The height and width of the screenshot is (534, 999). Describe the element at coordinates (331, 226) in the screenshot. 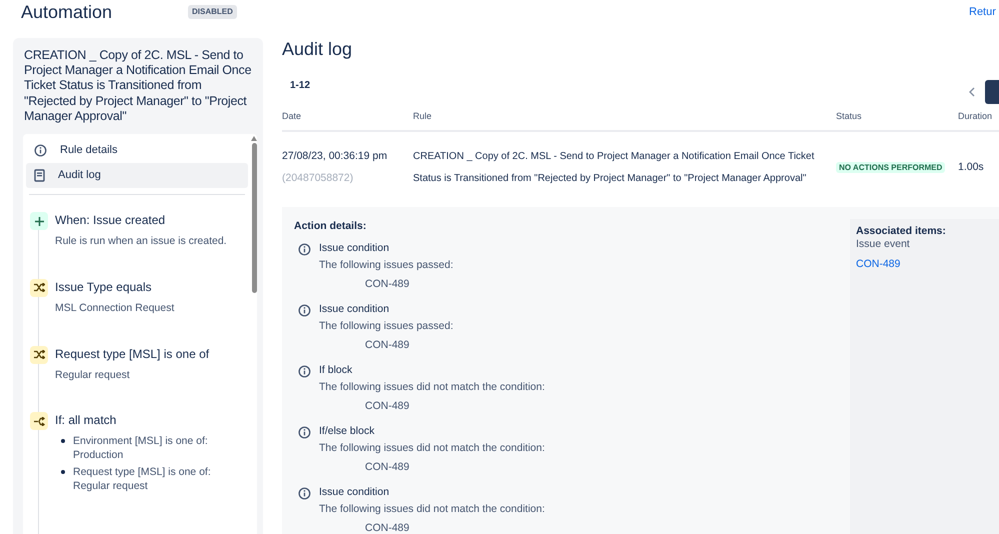

I see `details-title: Action details:` at that location.